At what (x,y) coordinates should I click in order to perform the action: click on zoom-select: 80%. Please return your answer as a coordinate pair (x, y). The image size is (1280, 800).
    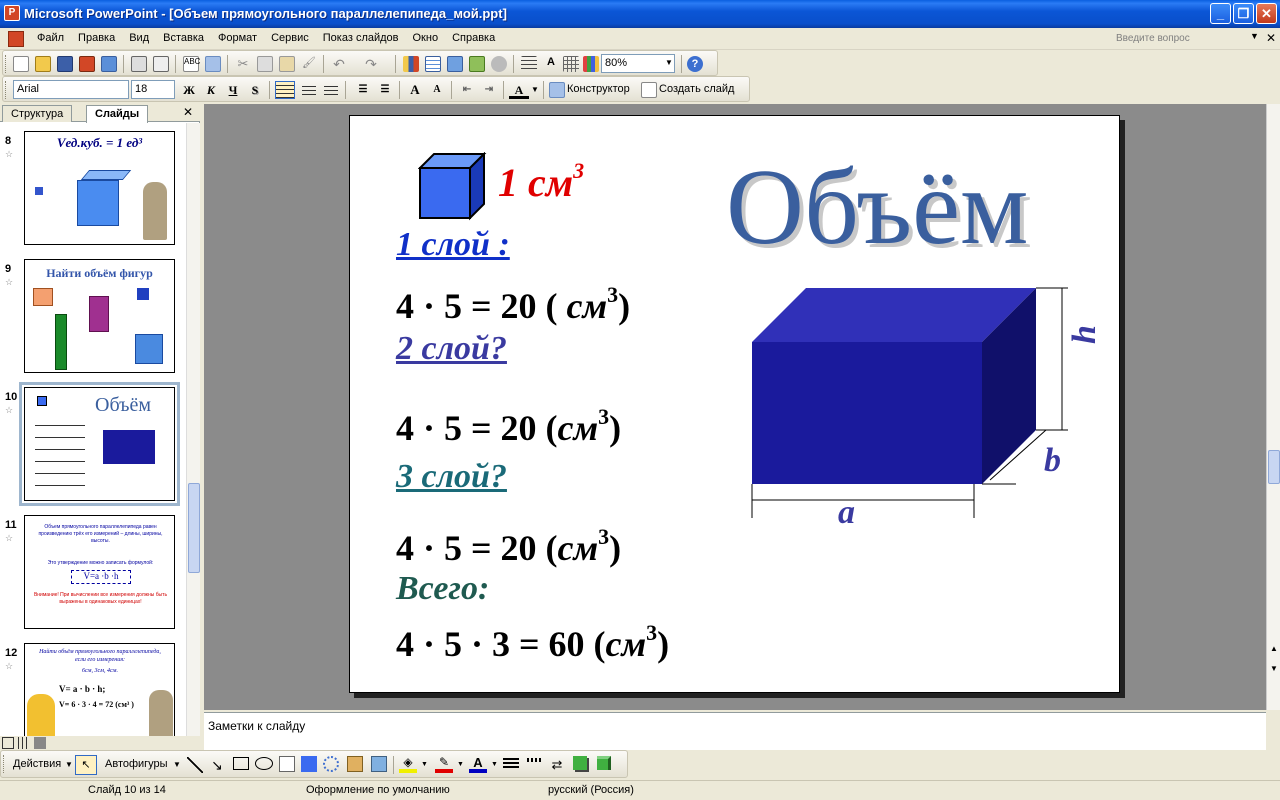
    Looking at the image, I should click on (638, 63).